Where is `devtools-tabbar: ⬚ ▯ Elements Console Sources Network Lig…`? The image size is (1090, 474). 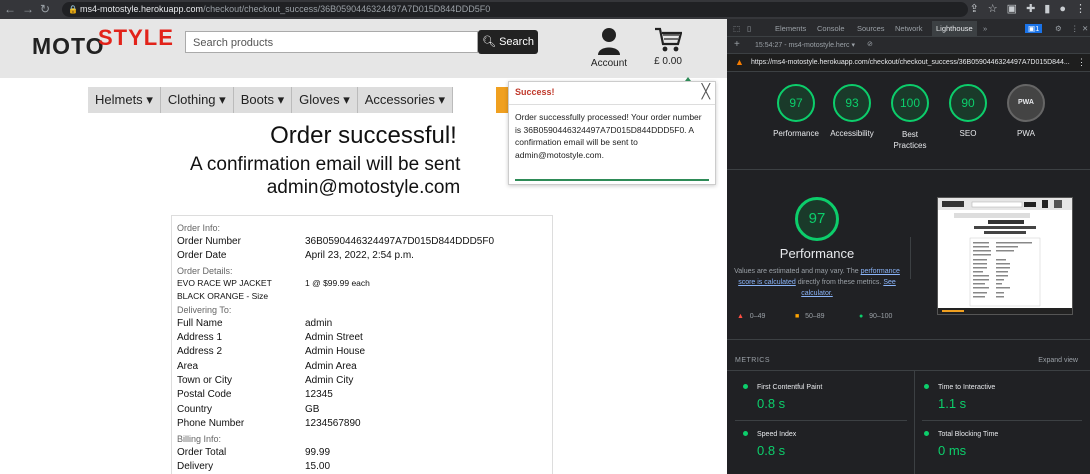
devtools-tabbar: ⬚ ▯ Elements Console Sources Network Lig… is located at coordinates (908, 28).